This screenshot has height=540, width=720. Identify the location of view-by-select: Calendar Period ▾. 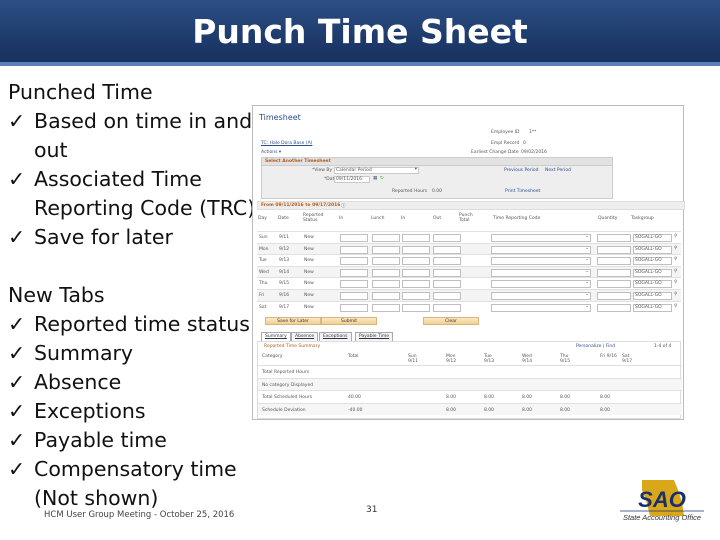
(376, 170).